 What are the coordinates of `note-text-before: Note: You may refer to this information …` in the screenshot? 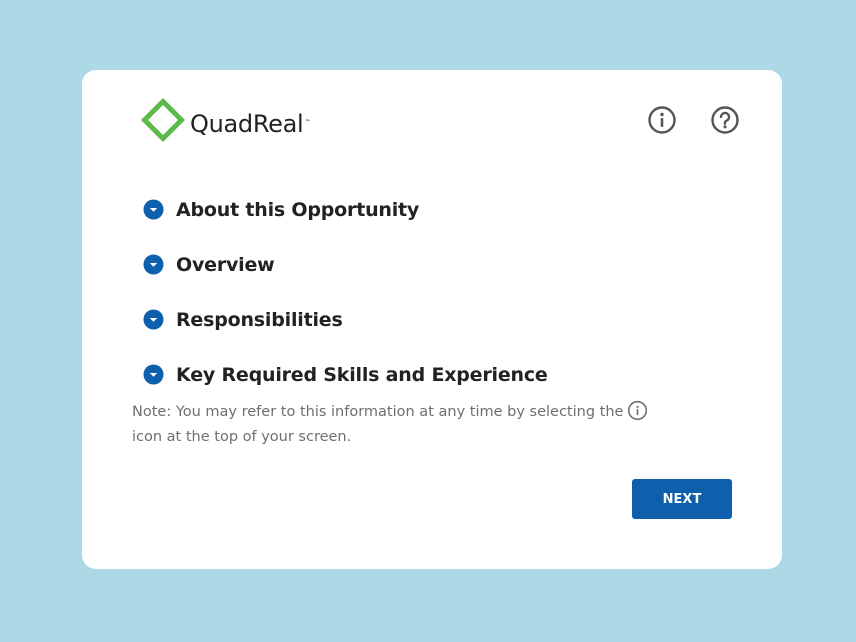 It's located at (378, 412).